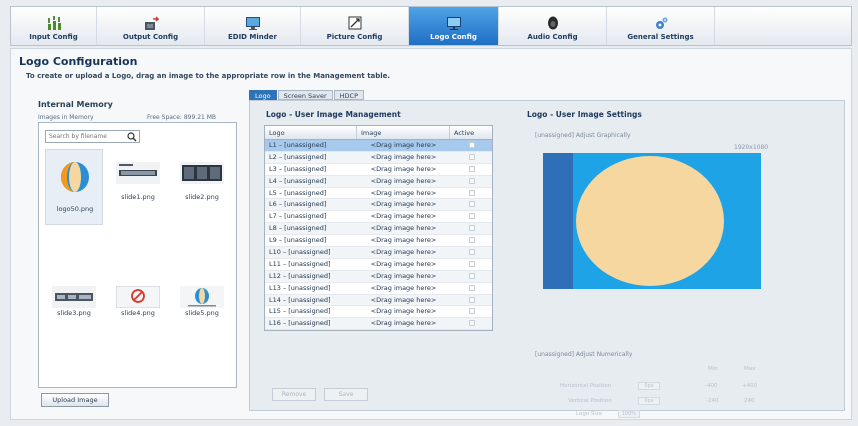  Describe the element at coordinates (649, 401) in the screenshot. I see `vertical-position-input: 0px` at that location.